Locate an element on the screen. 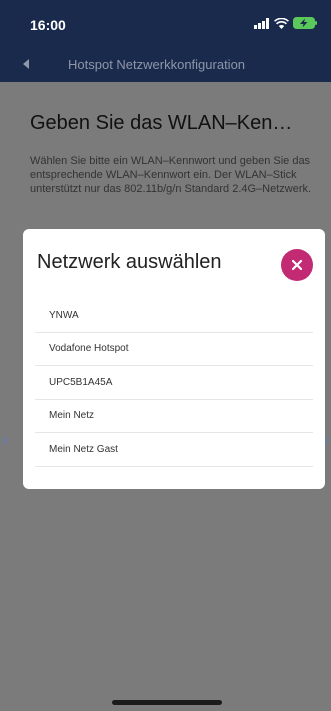 The height and width of the screenshot is (711, 331). modal-title: Netzwerk auswählen is located at coordinates (129, 262).